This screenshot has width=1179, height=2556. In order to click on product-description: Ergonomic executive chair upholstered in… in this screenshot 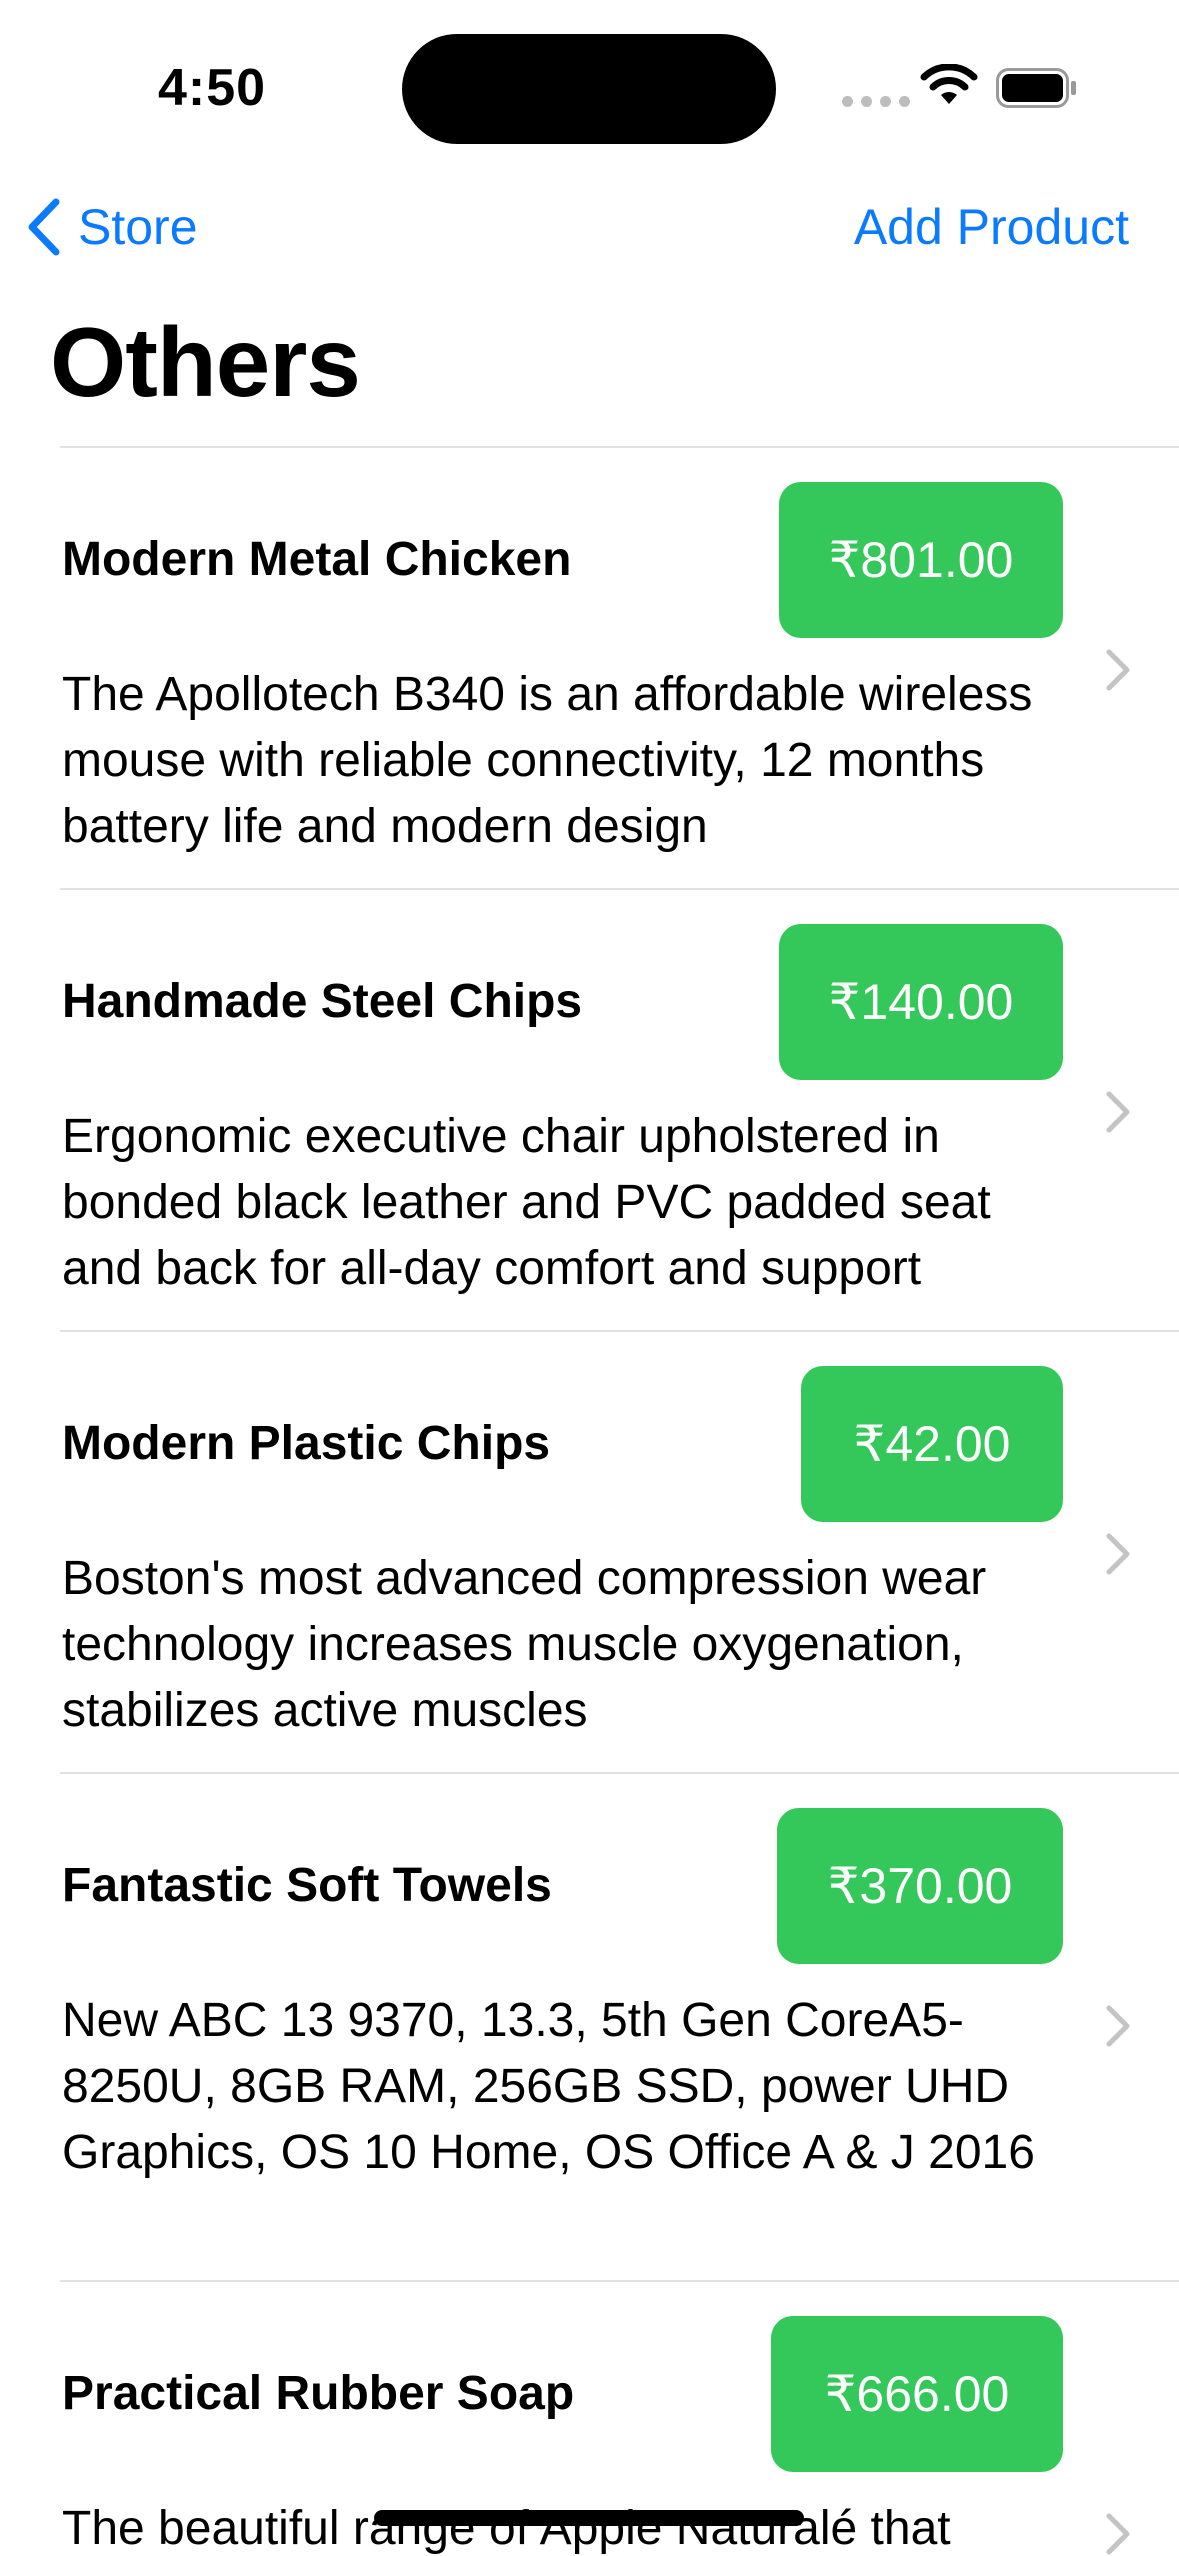, I will do `click(526, 1202)`.